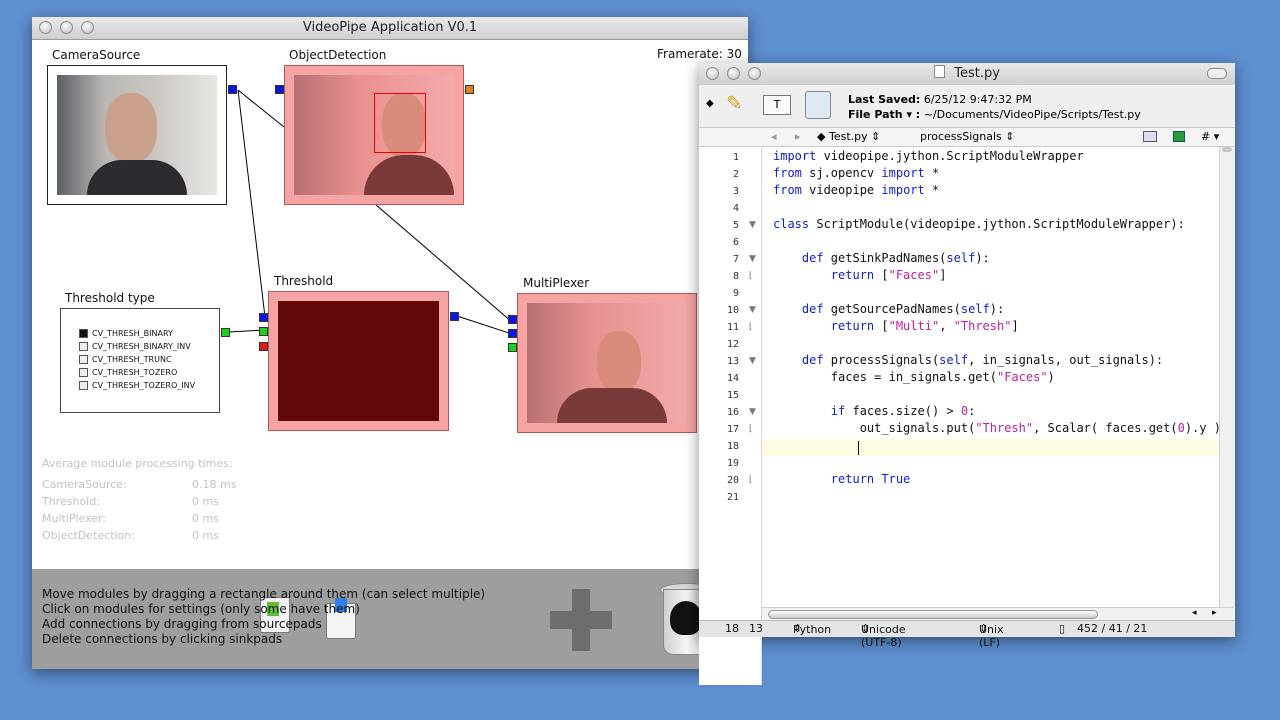  What do you see at coordinates (896, 326) in the screenshot?
I see `code-line: return ["Multi", "Thresh"]` at bounding box center [896, 326].